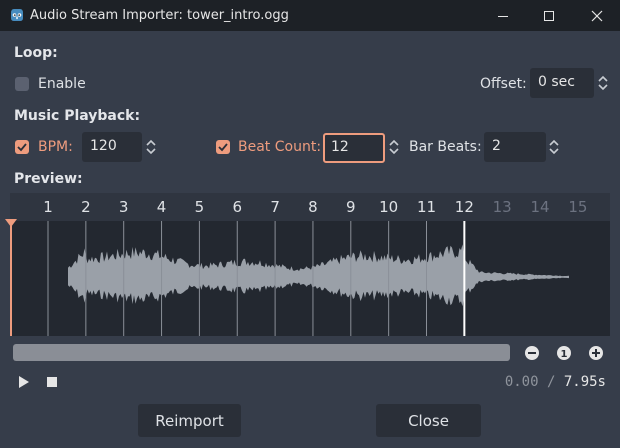 The image size is (620, 448). What do you see at coordinates (62, 84) in the screenshot?
I see `loop-enable-label: Enable` at bounding box center [62, 84].